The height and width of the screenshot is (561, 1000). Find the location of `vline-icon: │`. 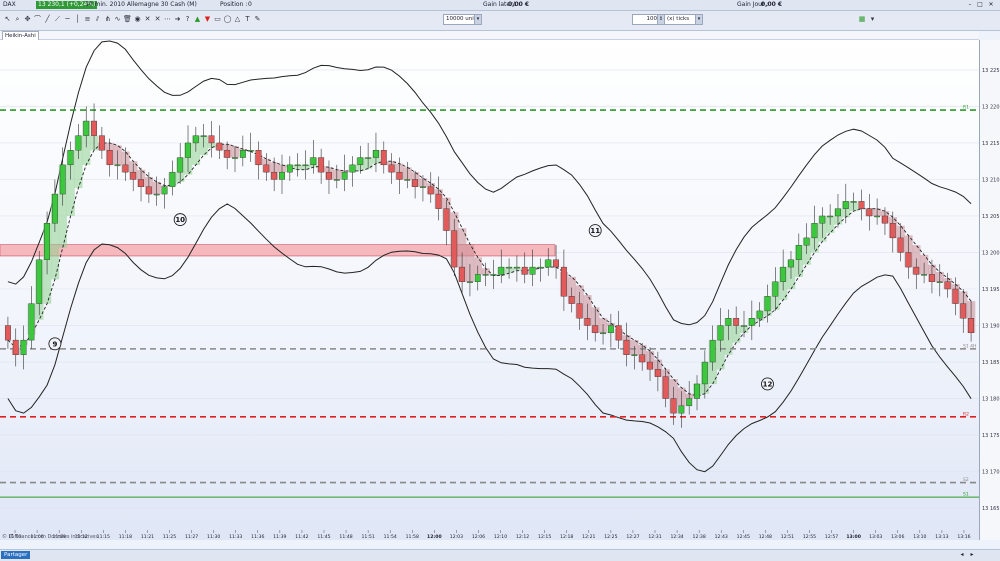

vline-icon: │ is located at coordinates (77, 19).